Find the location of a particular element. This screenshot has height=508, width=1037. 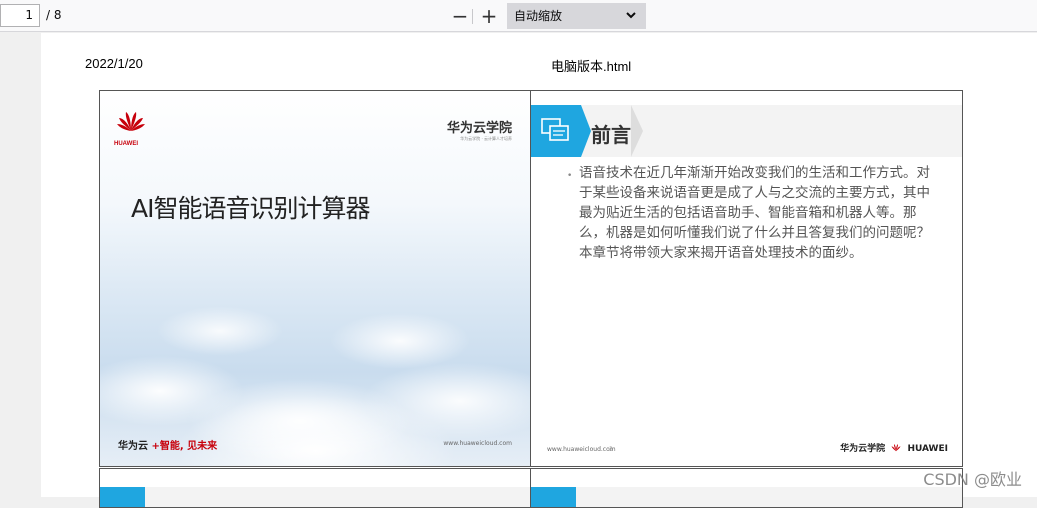

chat-bubble-icon is located at coordinates (555, 129).